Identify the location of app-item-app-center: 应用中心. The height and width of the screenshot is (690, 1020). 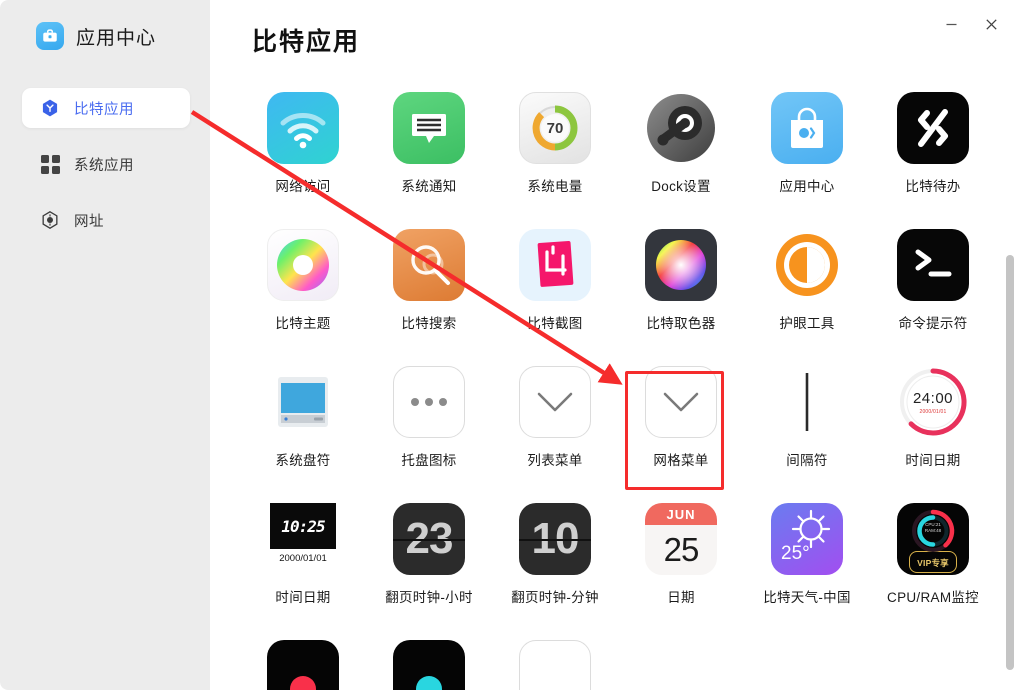
(807, 141).